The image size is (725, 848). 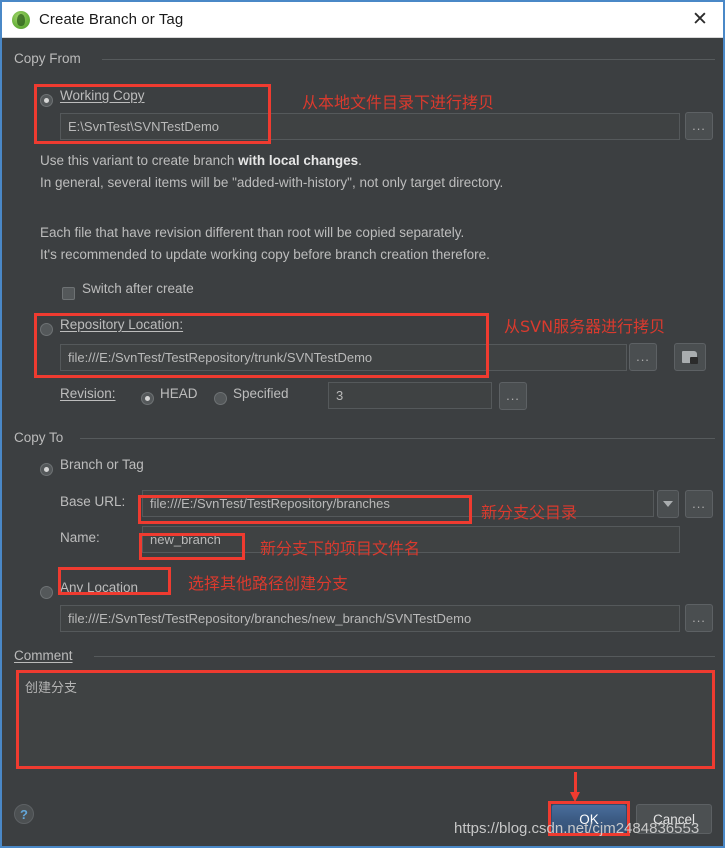 I want to click on ann-repo-location: 从SVN服务器进行拷贝, so click(x=585, y=326).